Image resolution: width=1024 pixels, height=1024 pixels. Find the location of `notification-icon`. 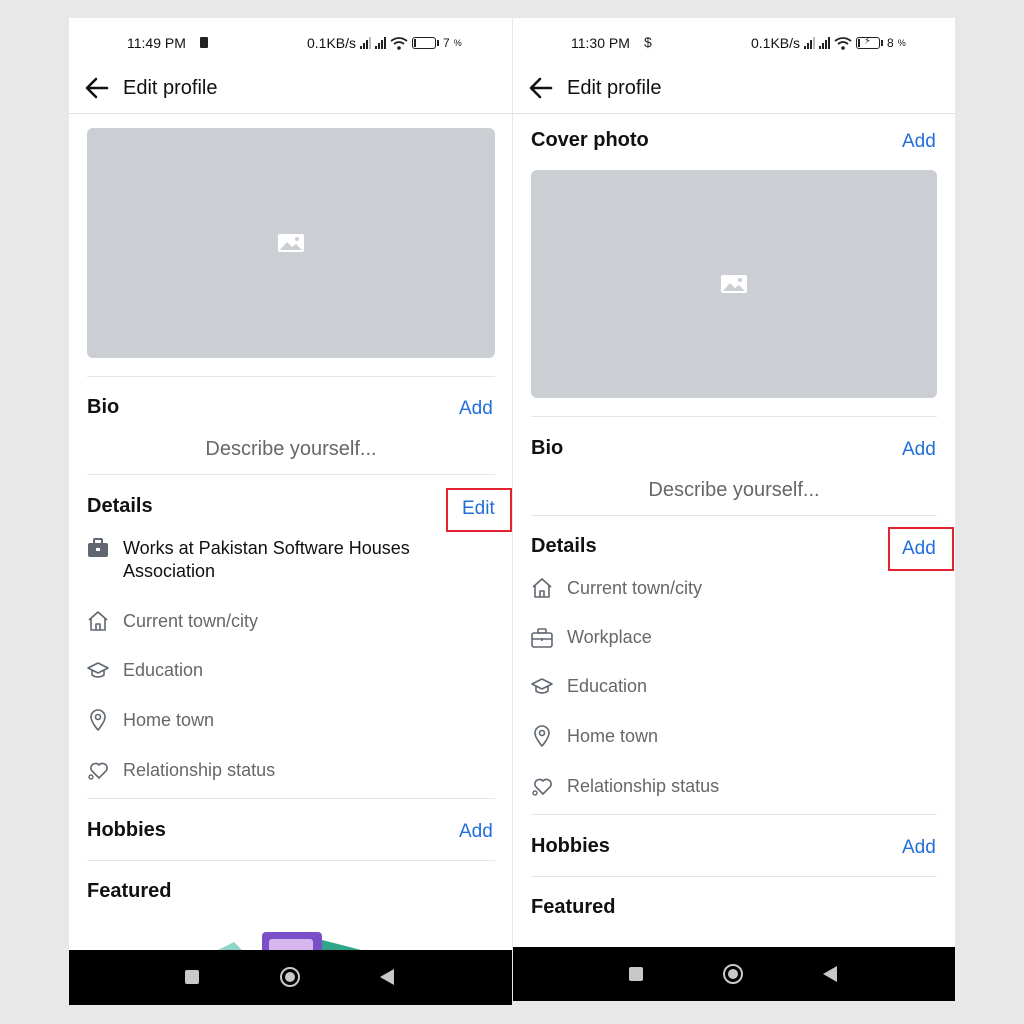

notification-icon is located at coordinates (204, 42).